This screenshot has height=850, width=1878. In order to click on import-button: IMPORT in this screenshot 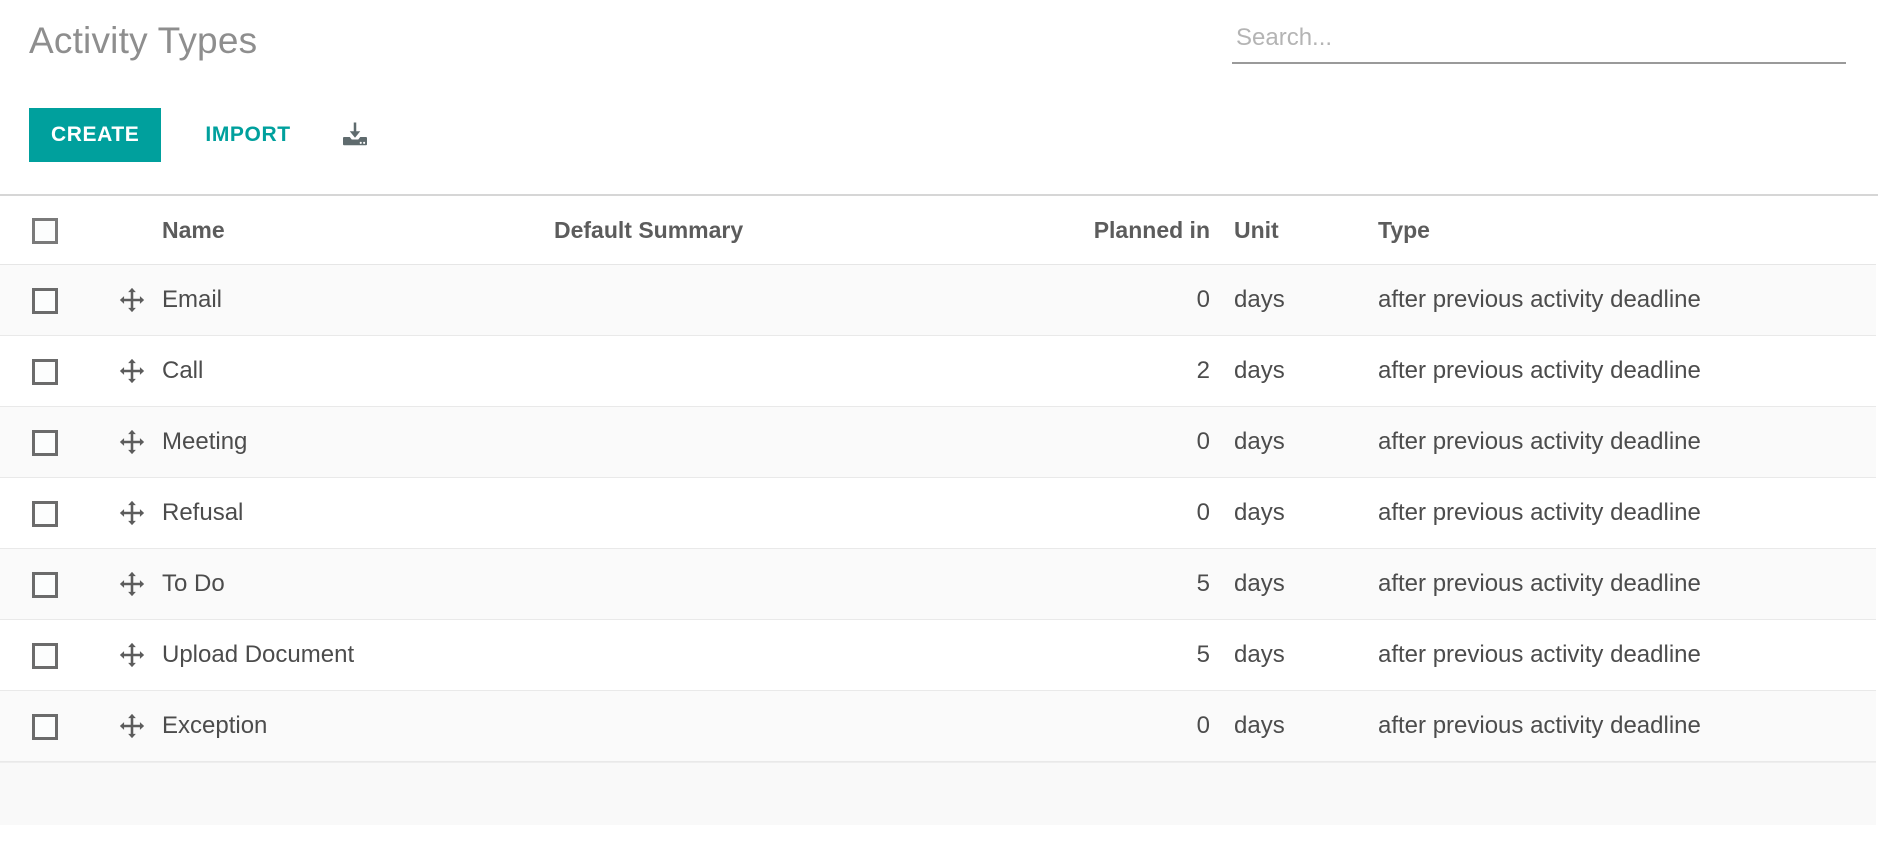, I will do `click(247, 135)`.